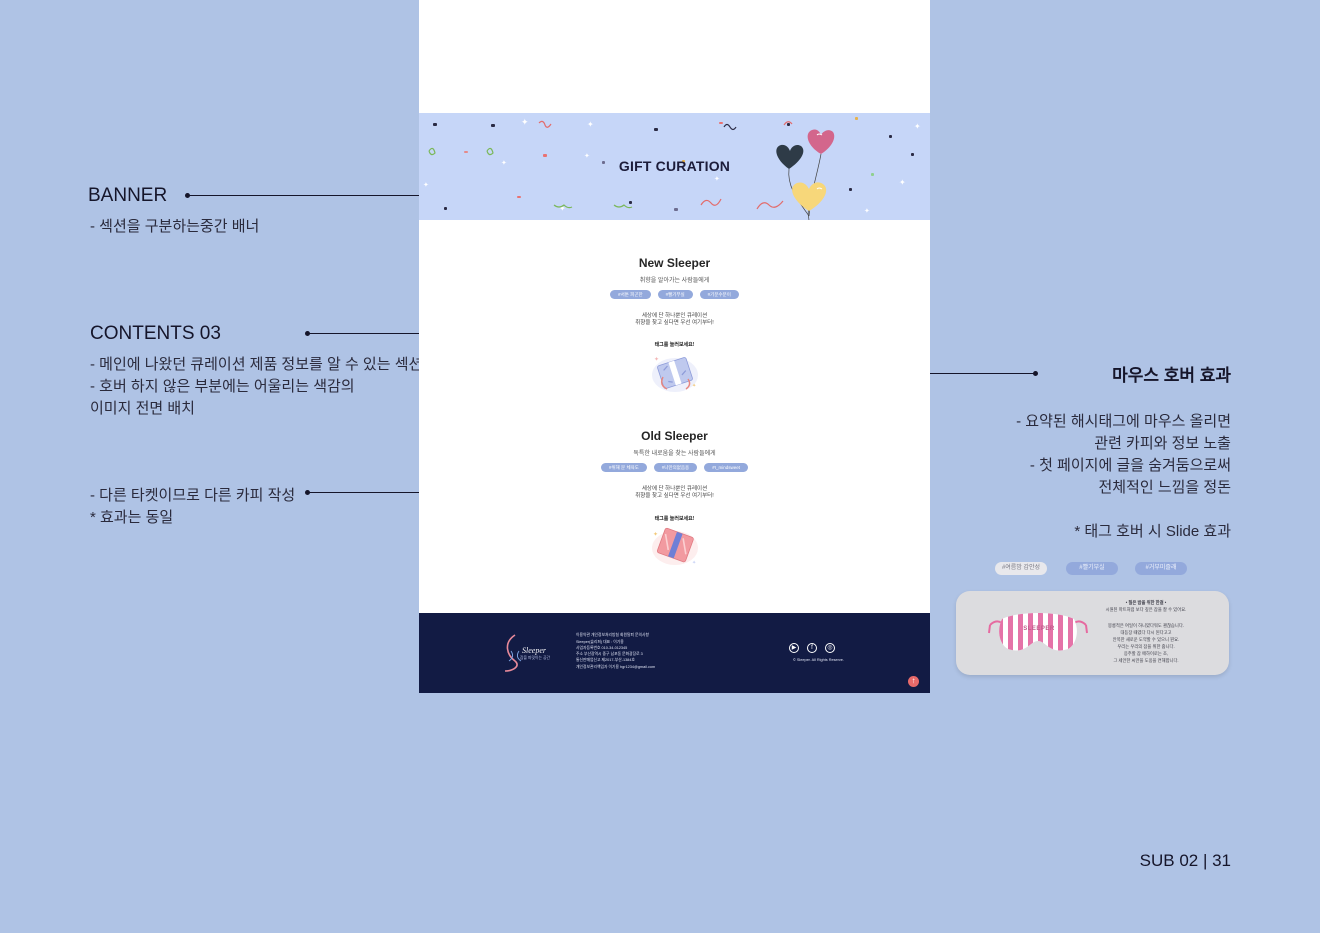 The width and height of the screenshot is (1320, 933). What do you see at coordinates (805, 174) in the screenshot?
I see `heart-balloons-illustration` at bounding box center [805, 174].